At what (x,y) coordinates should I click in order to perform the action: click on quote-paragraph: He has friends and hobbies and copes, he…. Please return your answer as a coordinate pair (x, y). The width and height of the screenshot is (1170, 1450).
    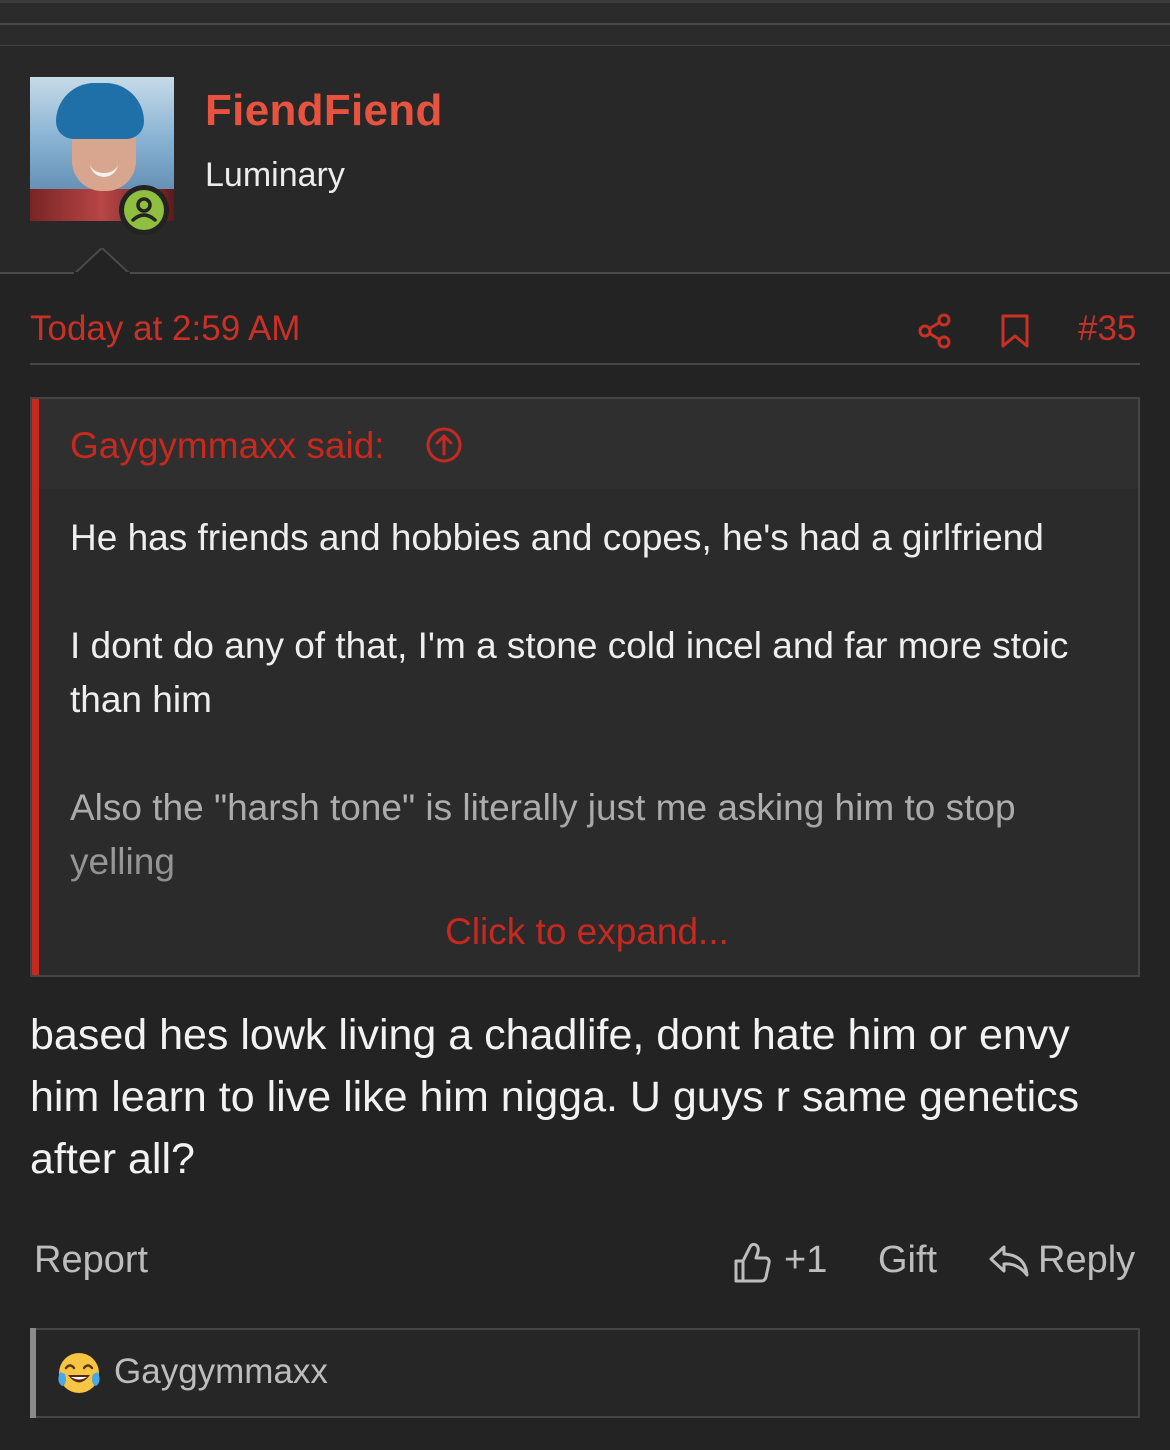
    Looking at the image, I should click on (557, 537).